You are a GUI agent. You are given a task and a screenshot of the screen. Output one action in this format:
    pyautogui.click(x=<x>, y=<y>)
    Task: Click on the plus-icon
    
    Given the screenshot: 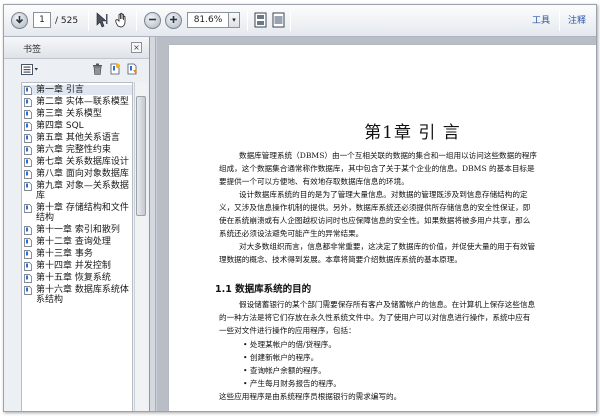 What is the action you would take?
    pyautogui.click(x=173, y=21)
    